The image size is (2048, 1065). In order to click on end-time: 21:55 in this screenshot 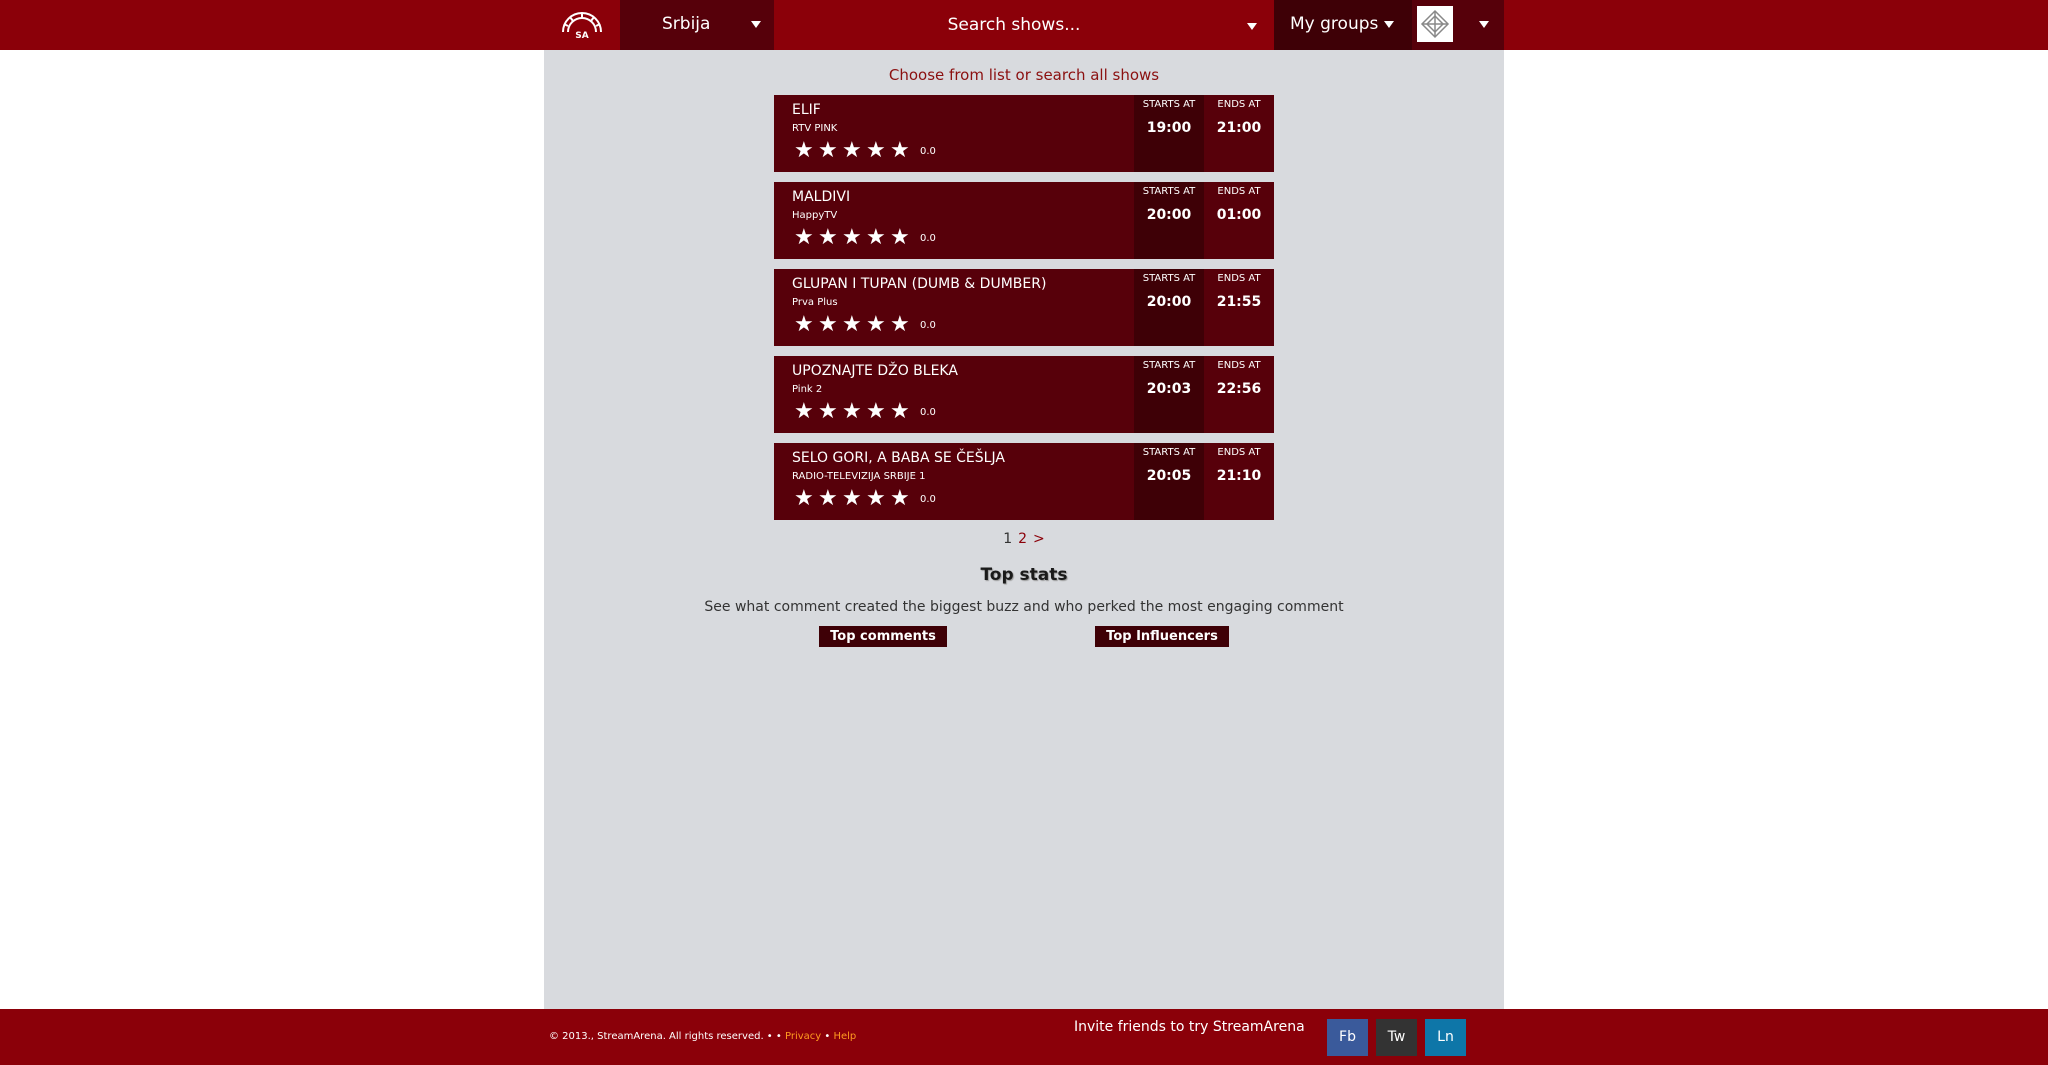, I will do `click(1239, 302)`.